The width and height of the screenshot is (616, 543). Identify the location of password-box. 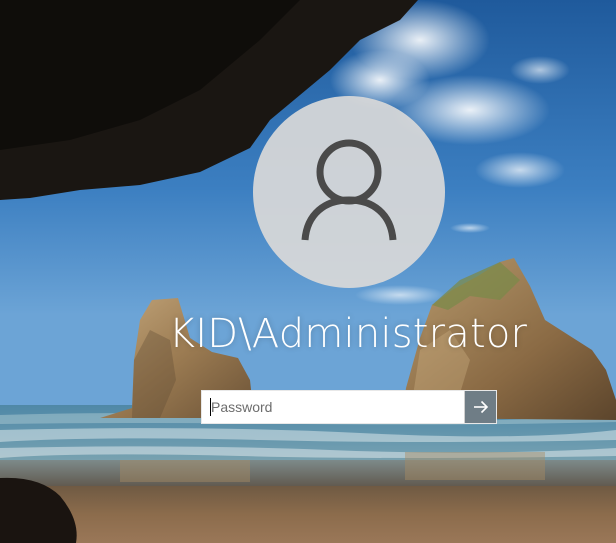
(349, 407).